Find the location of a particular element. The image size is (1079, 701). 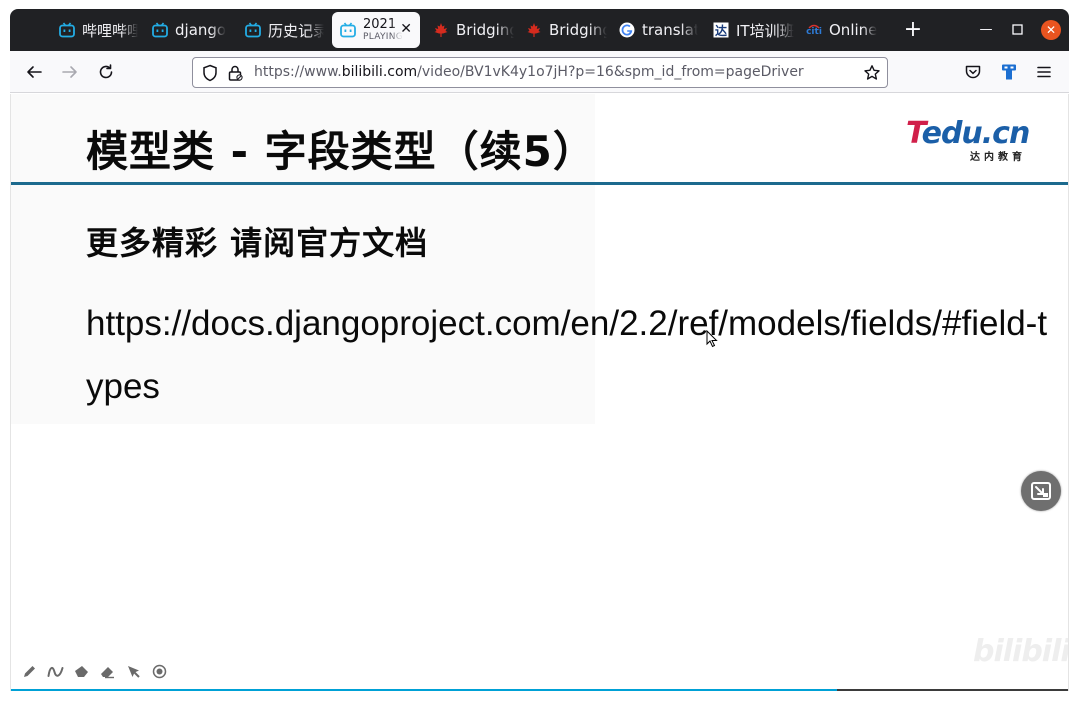

citi-icon: citi is located at coordinates (814, 30).